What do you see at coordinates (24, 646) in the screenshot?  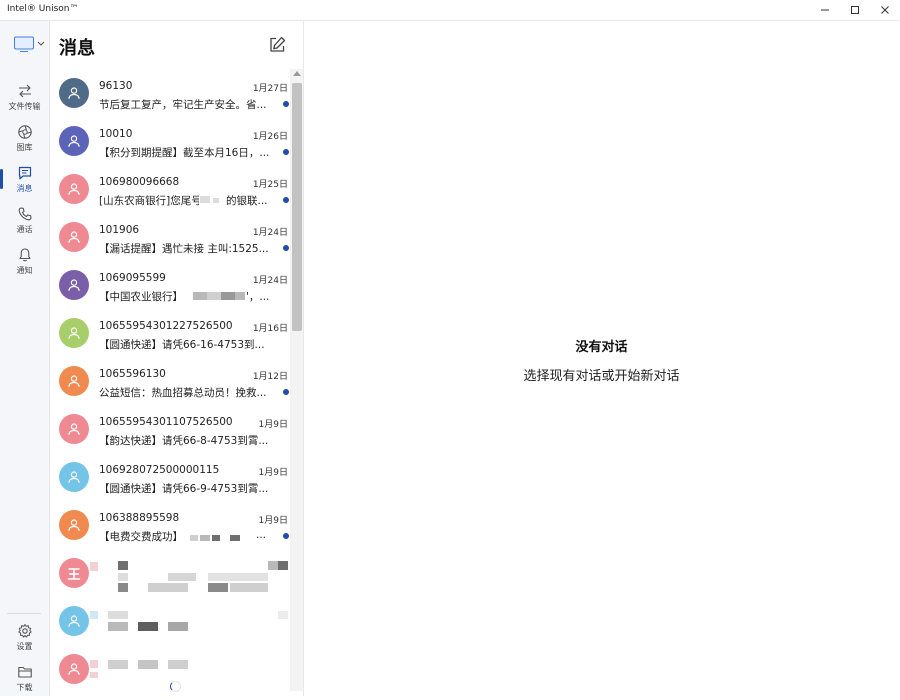 I see `nav-label-settings: 设置` at bounding box center [24, 646].